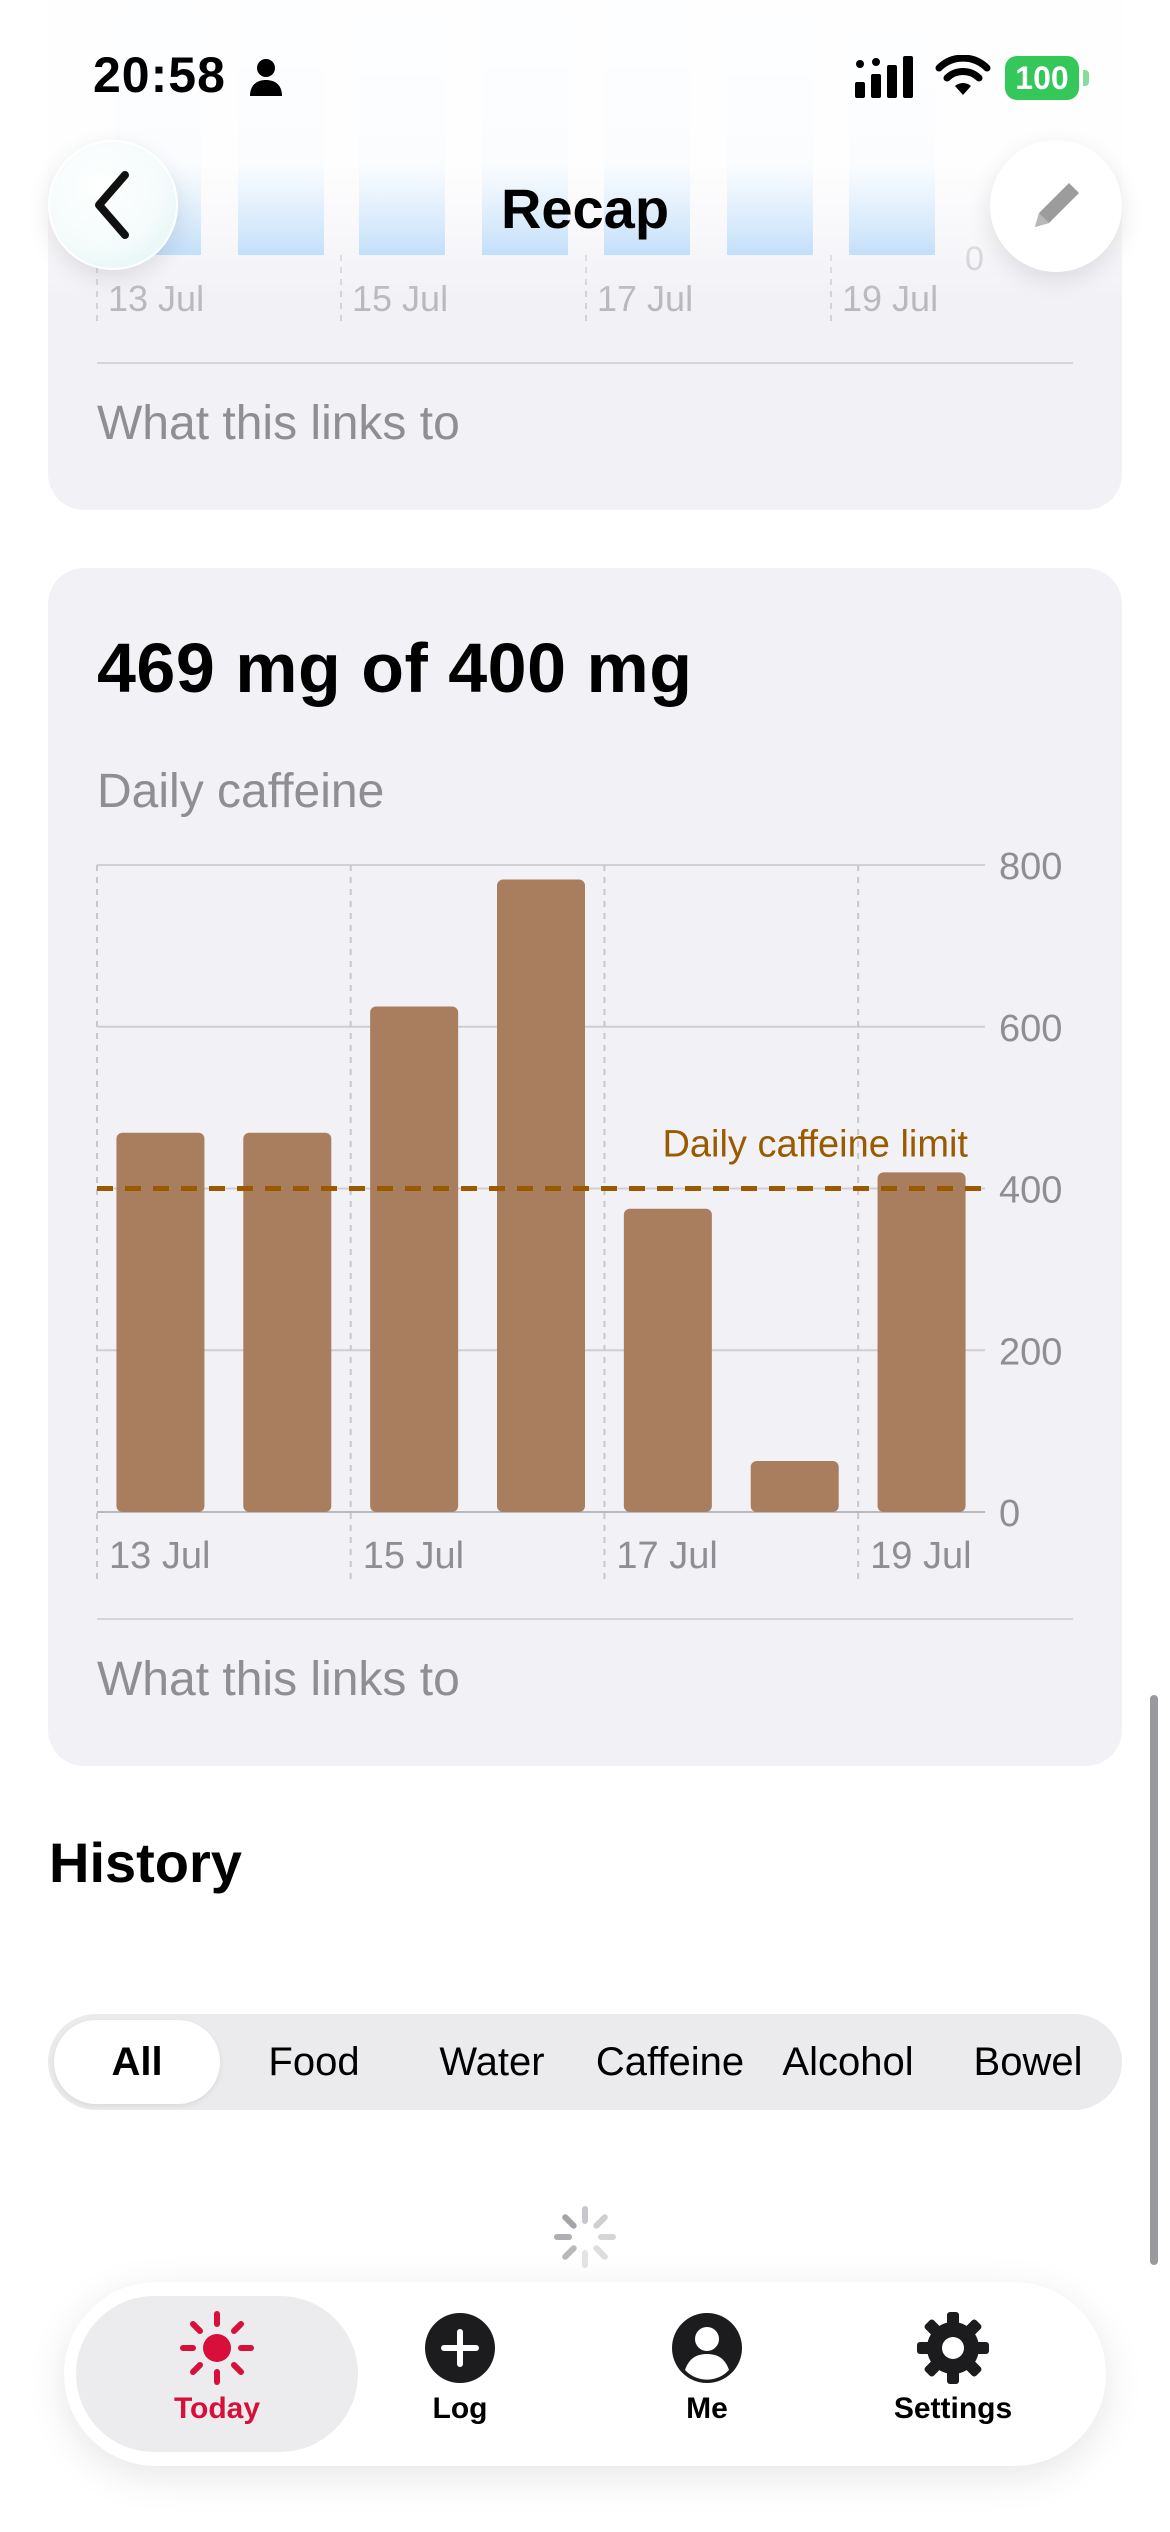  What do you see at coordinates (217, 2348) in the screenshot?
I see `sun-icon` at bounding box center [217, 2348].